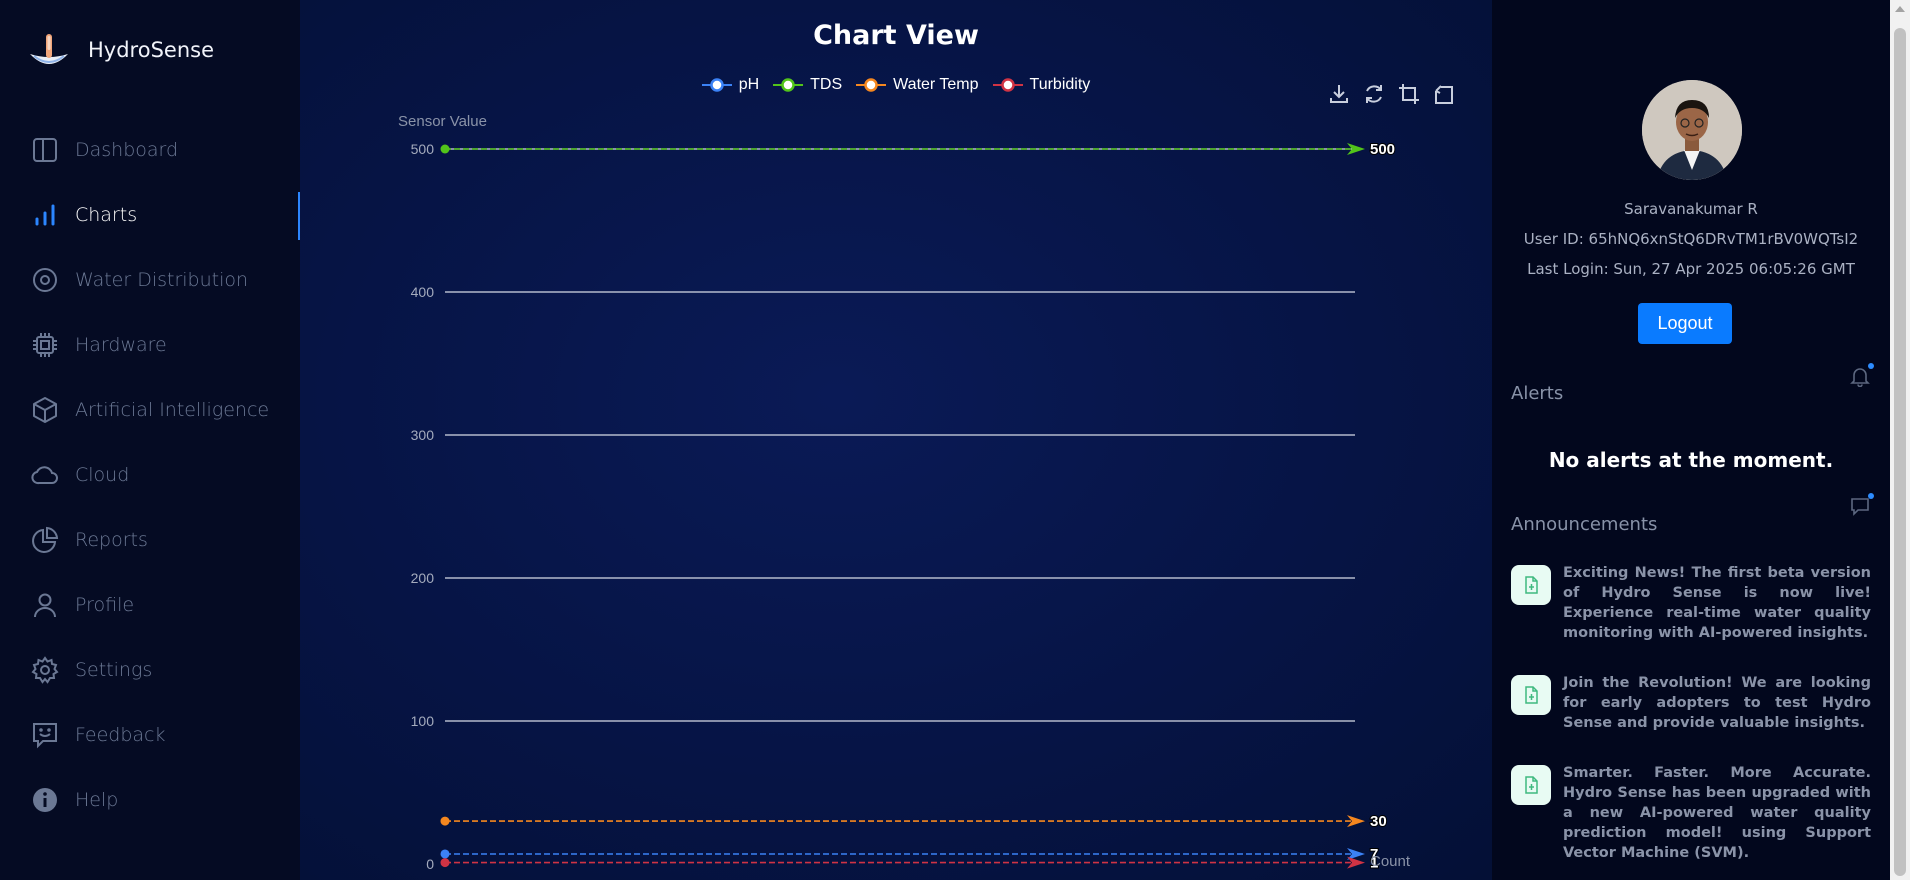 The height and width of the screenshot is (880, 1910). What do you see at coordinates (105, 604) in the screenshot?
I see `sidebar-item-label: Profile` at bounding box center [105, 604].